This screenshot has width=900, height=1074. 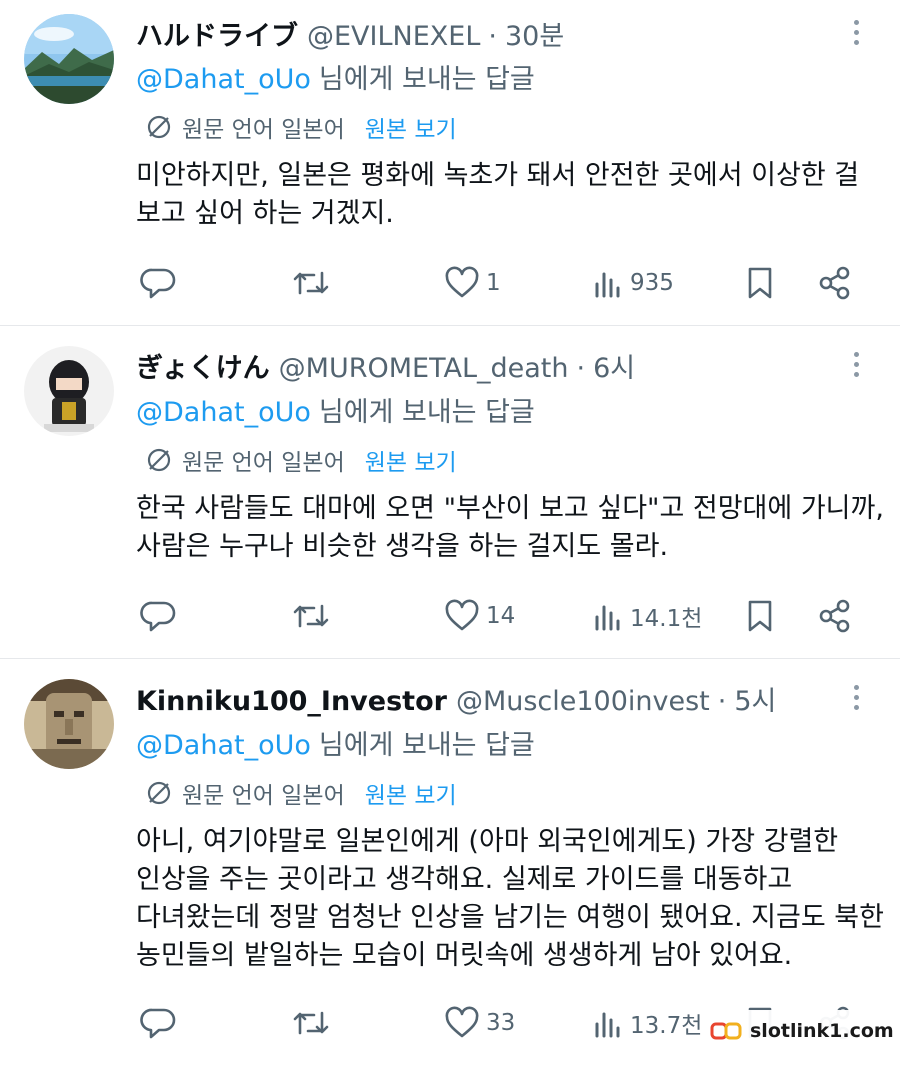 What do you see at coordinates (614, 365) in the screenshot?
I see `timestamp: 6시` at bounding box center [614, 365].